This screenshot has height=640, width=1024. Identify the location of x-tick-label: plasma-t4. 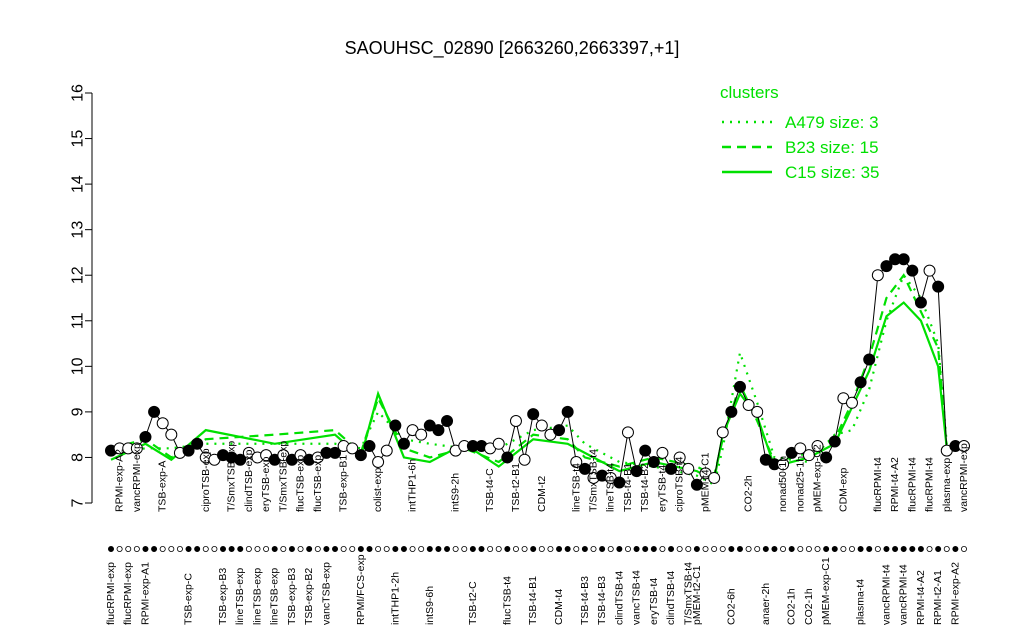
(861, 602).